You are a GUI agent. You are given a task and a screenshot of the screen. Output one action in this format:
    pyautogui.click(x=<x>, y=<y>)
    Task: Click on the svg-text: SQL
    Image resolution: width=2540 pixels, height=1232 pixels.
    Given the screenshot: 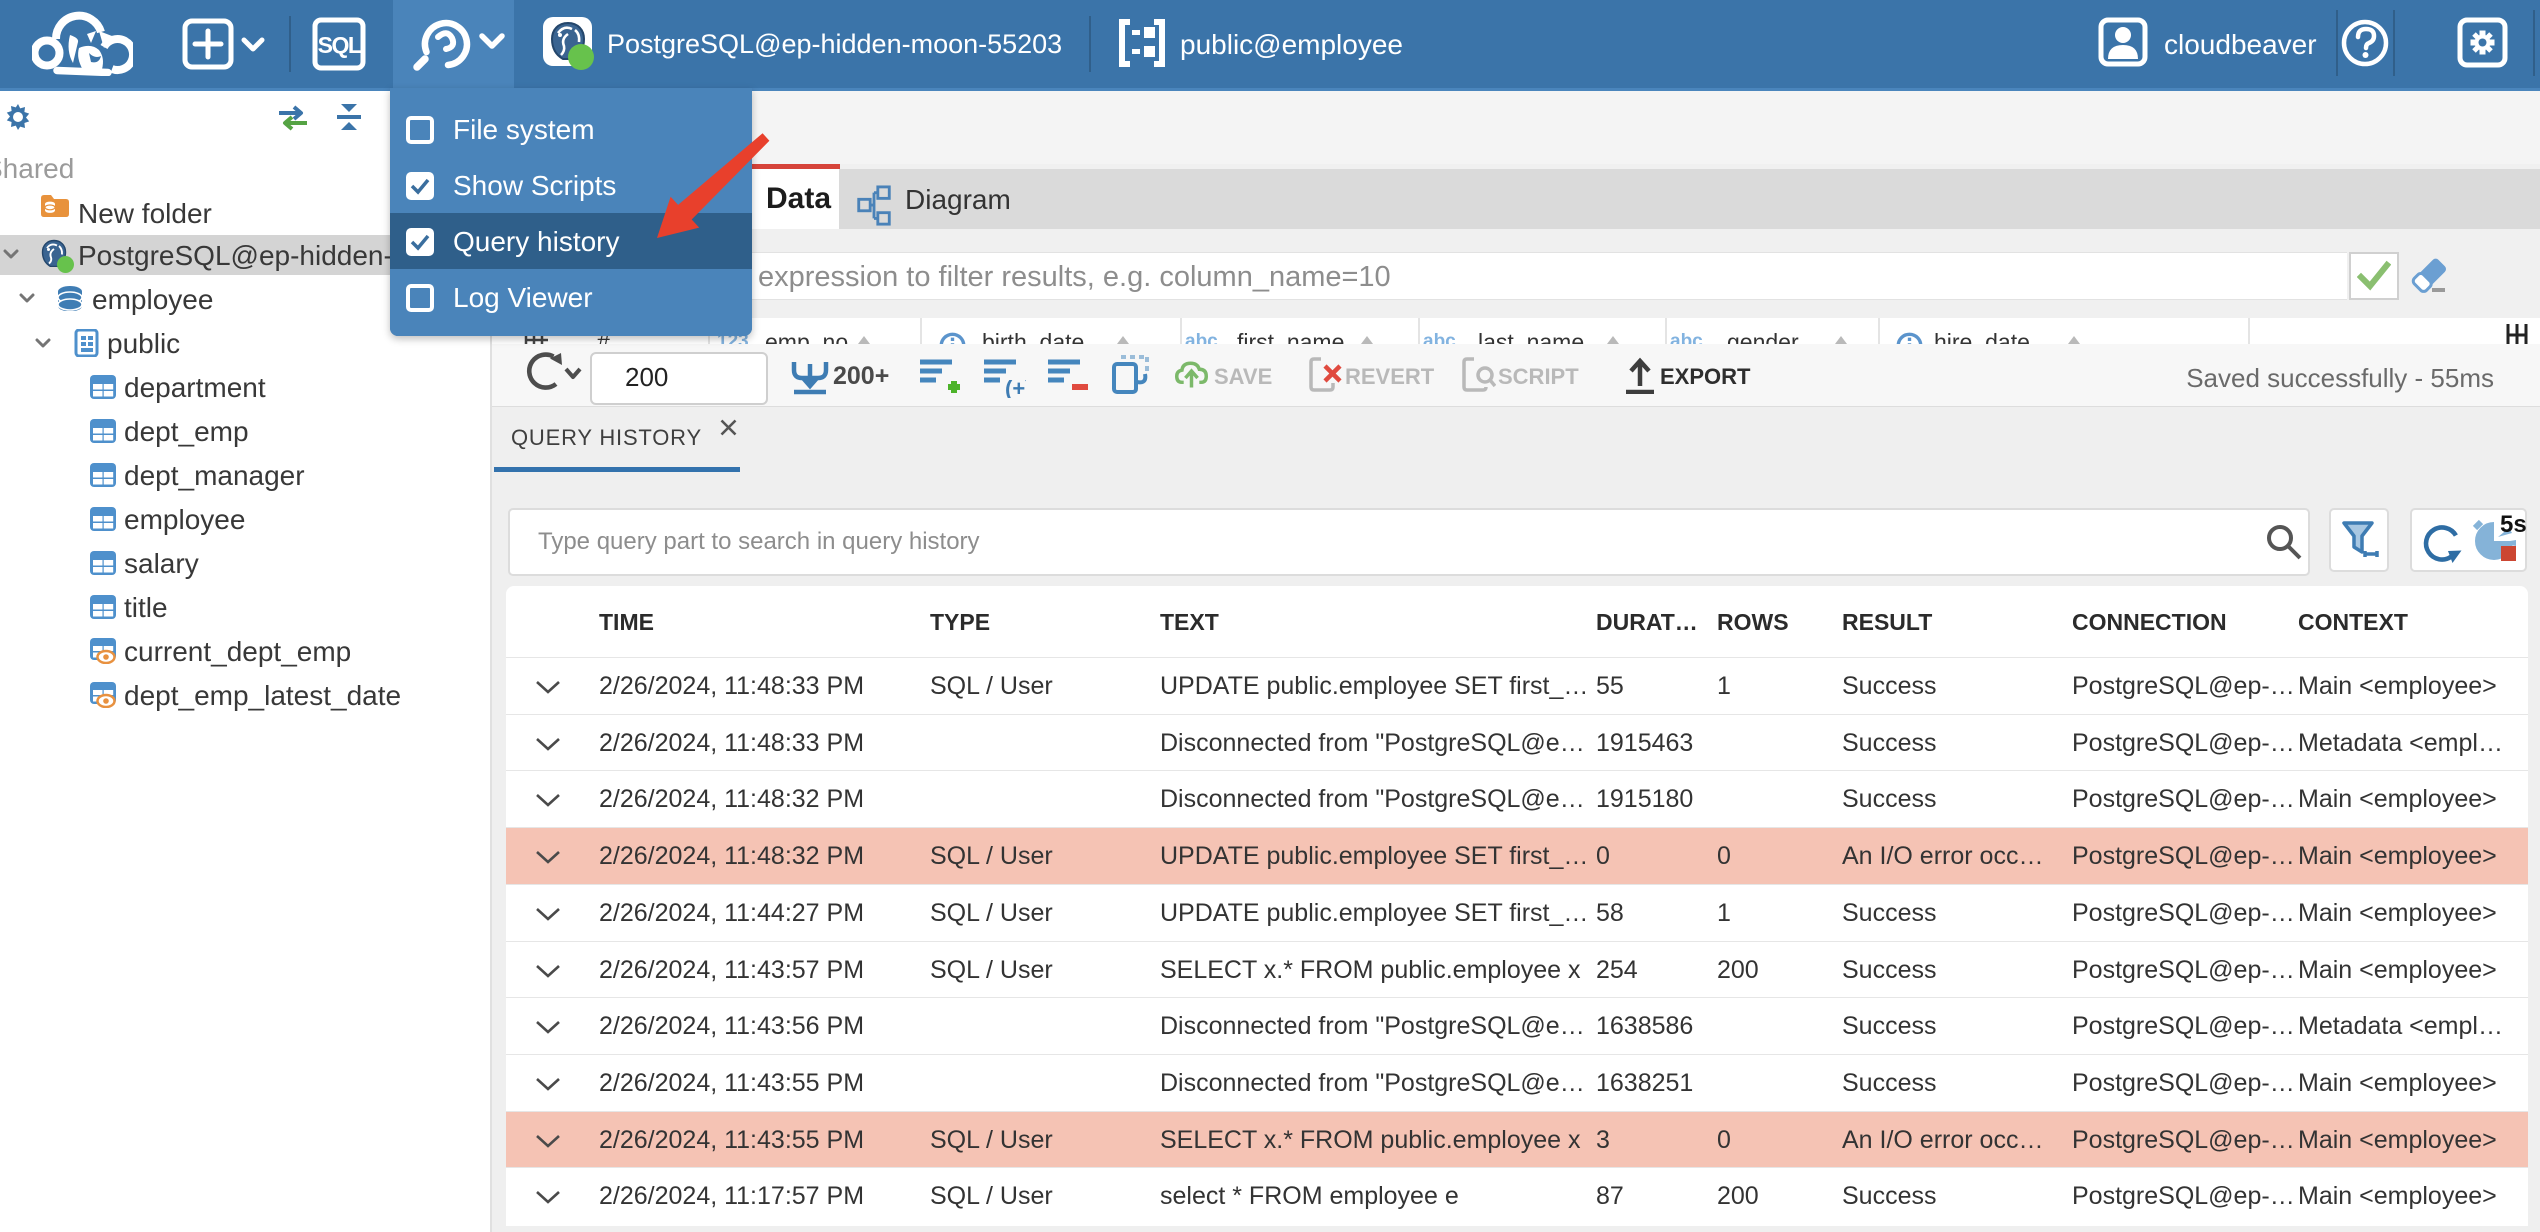 What is the action you would take?
    pyautogui.click(x=340, y=45)
    